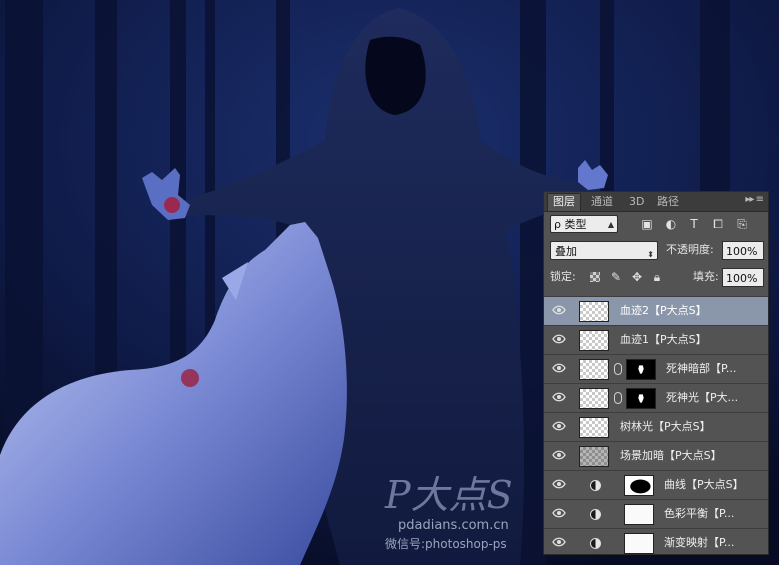 Image resolution: width=779 pixels, height=565 pixels. What do you see at coordinates (742, 224) in the screenshot?
I see `smart-object-filter-icon: ⎘` at bounding box center [742, 224].